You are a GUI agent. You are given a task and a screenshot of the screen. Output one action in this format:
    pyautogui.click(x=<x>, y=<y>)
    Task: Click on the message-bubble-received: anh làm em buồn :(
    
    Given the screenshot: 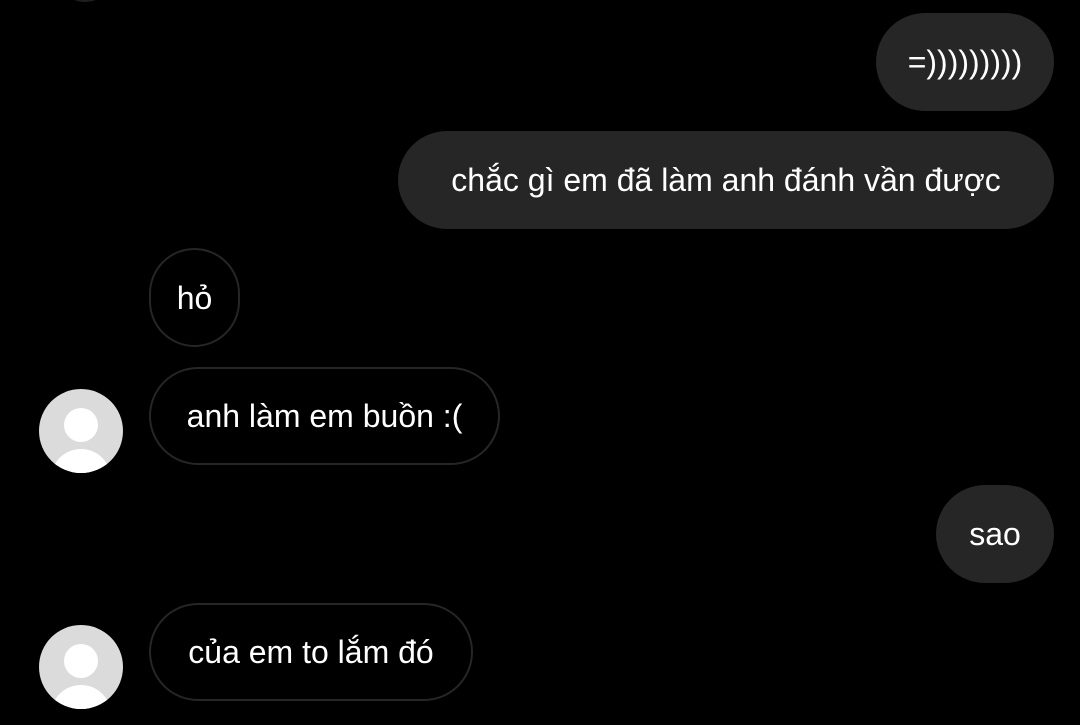 What is the action you would take?
    pyautogui.click(x=324, y=416)
    